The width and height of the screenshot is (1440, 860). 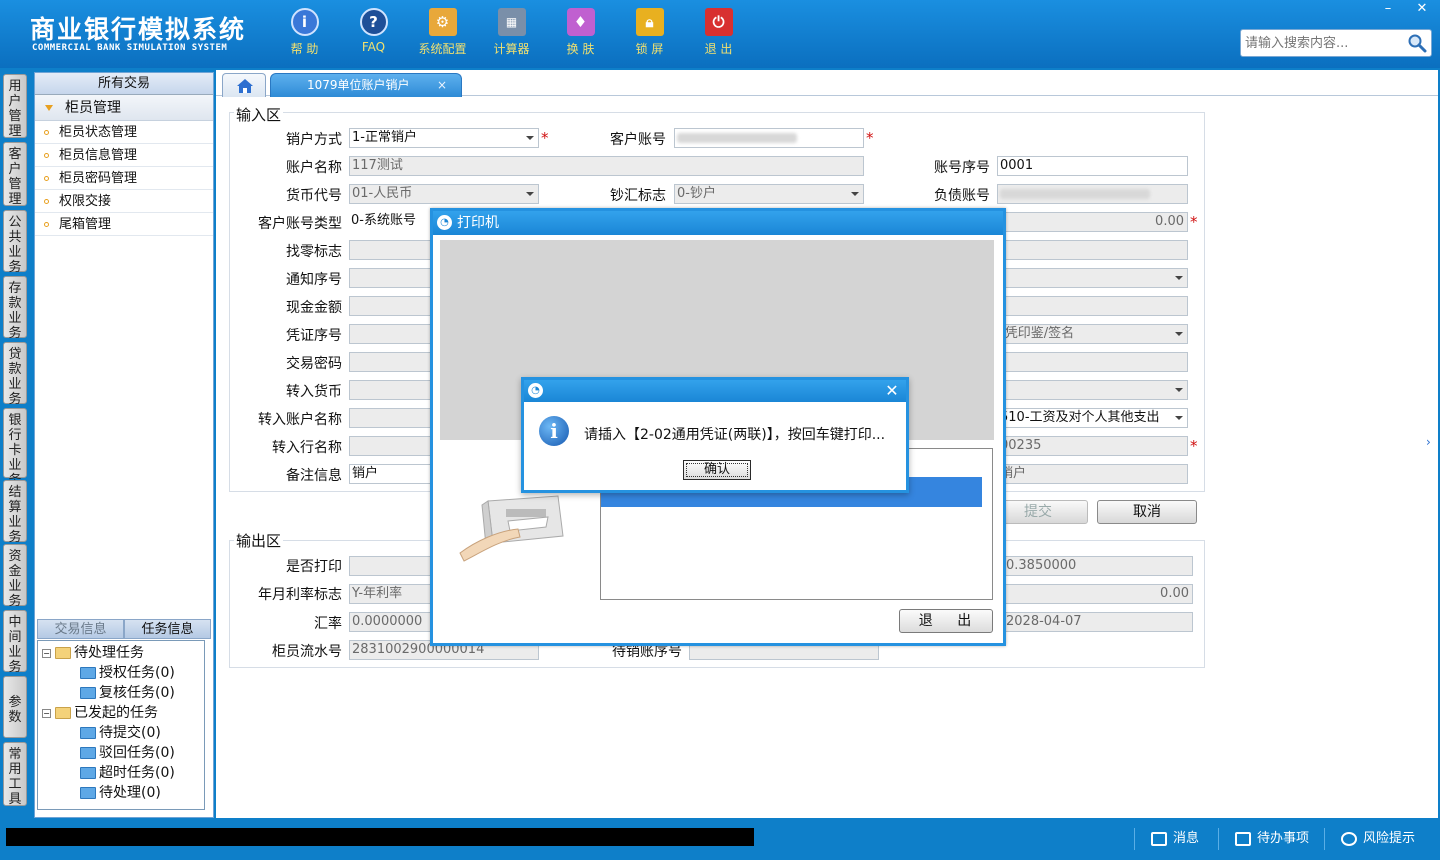 I want to click on change-flag-field, so click(x=394, y=250).